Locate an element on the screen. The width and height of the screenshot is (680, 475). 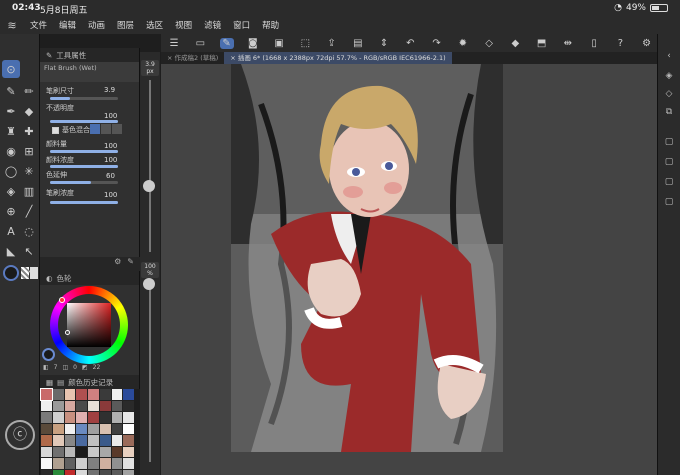
paint-amount-slider is located at coordinates (84, 151).